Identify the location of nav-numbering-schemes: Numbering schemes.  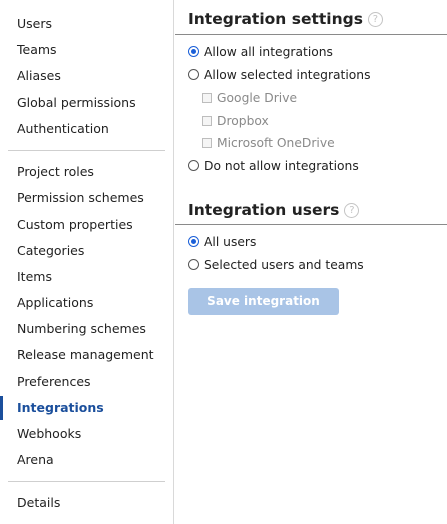
(81, 329).